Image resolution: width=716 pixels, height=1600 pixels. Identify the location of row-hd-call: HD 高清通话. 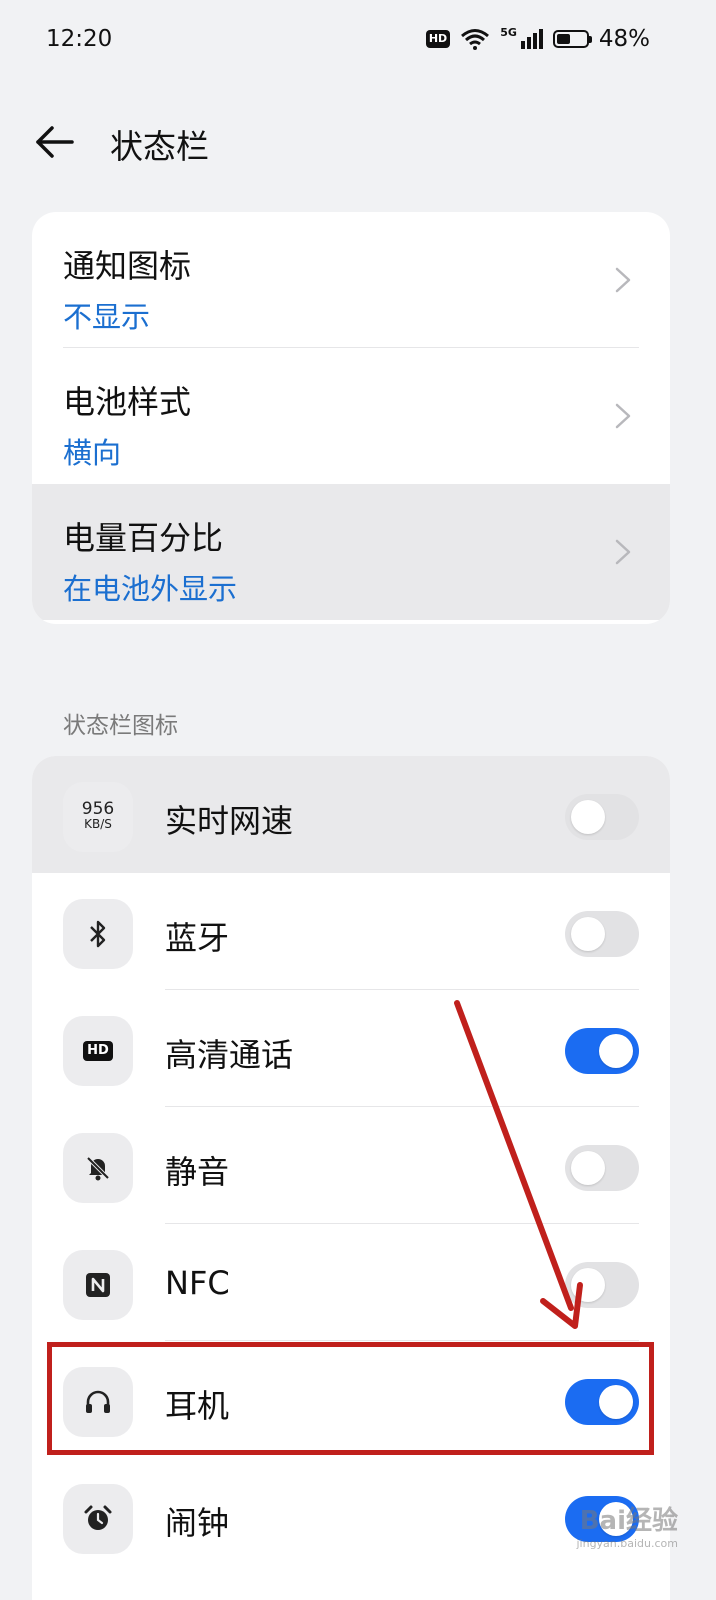
(351, 1048).